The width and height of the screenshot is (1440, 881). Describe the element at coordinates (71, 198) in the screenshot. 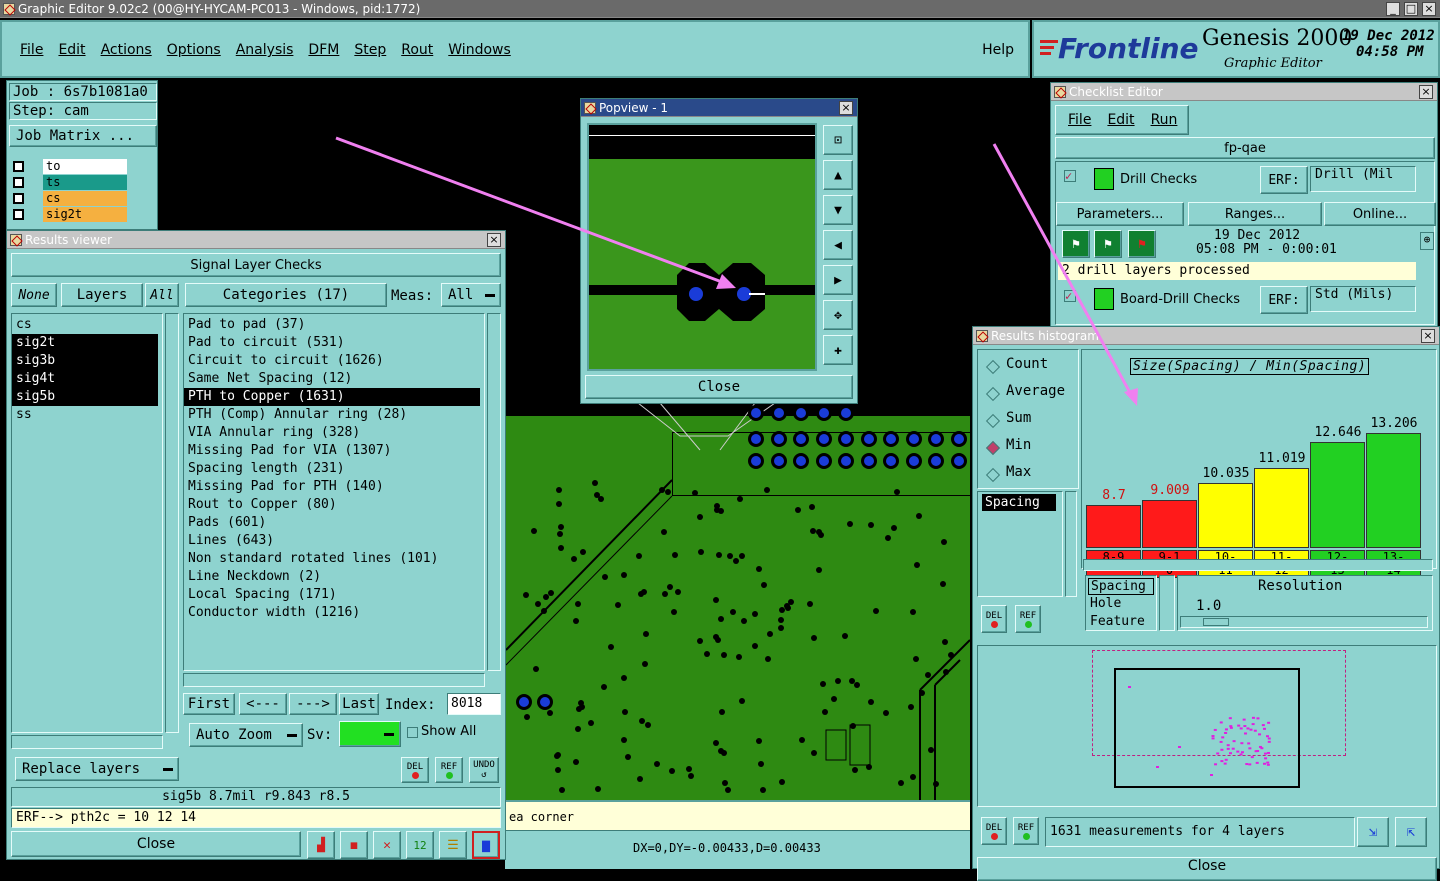

I see `layer-row: cs` at that location.